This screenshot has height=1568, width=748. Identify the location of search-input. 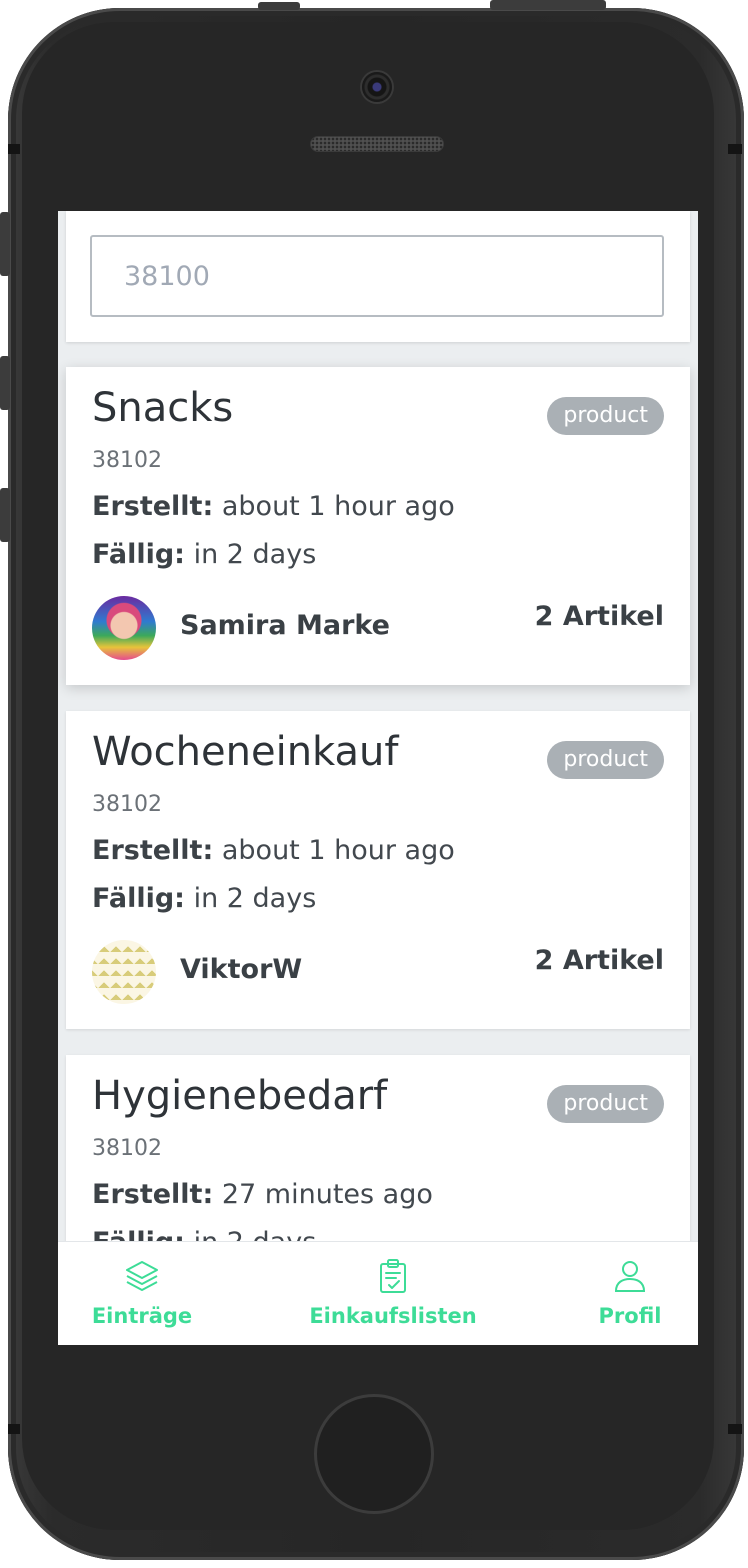
(377, 276).